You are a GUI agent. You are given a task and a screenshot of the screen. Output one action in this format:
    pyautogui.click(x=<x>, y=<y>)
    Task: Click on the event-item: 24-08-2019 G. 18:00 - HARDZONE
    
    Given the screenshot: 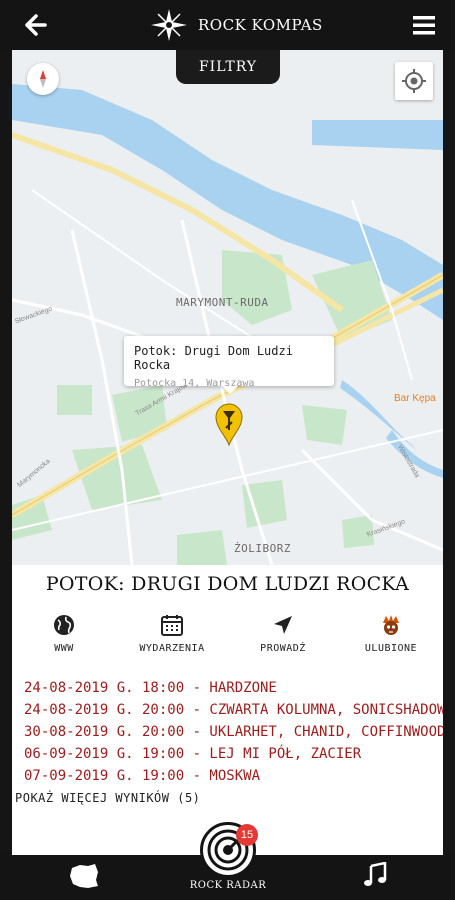 What is the action you would take?
    pyautogui.click(x=233, y=688)
    